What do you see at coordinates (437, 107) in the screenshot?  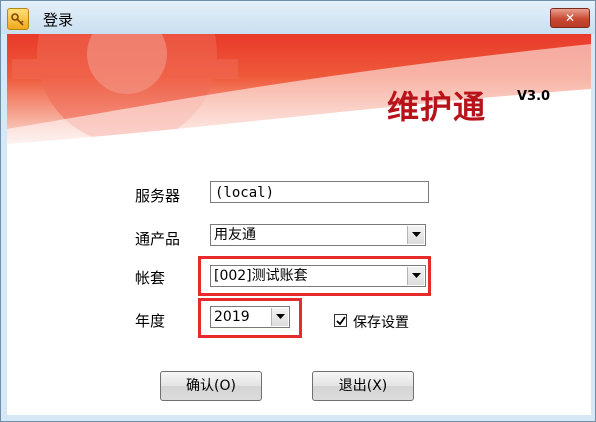 I see `brand-title: 维护通` at bounding box center [437, 107].